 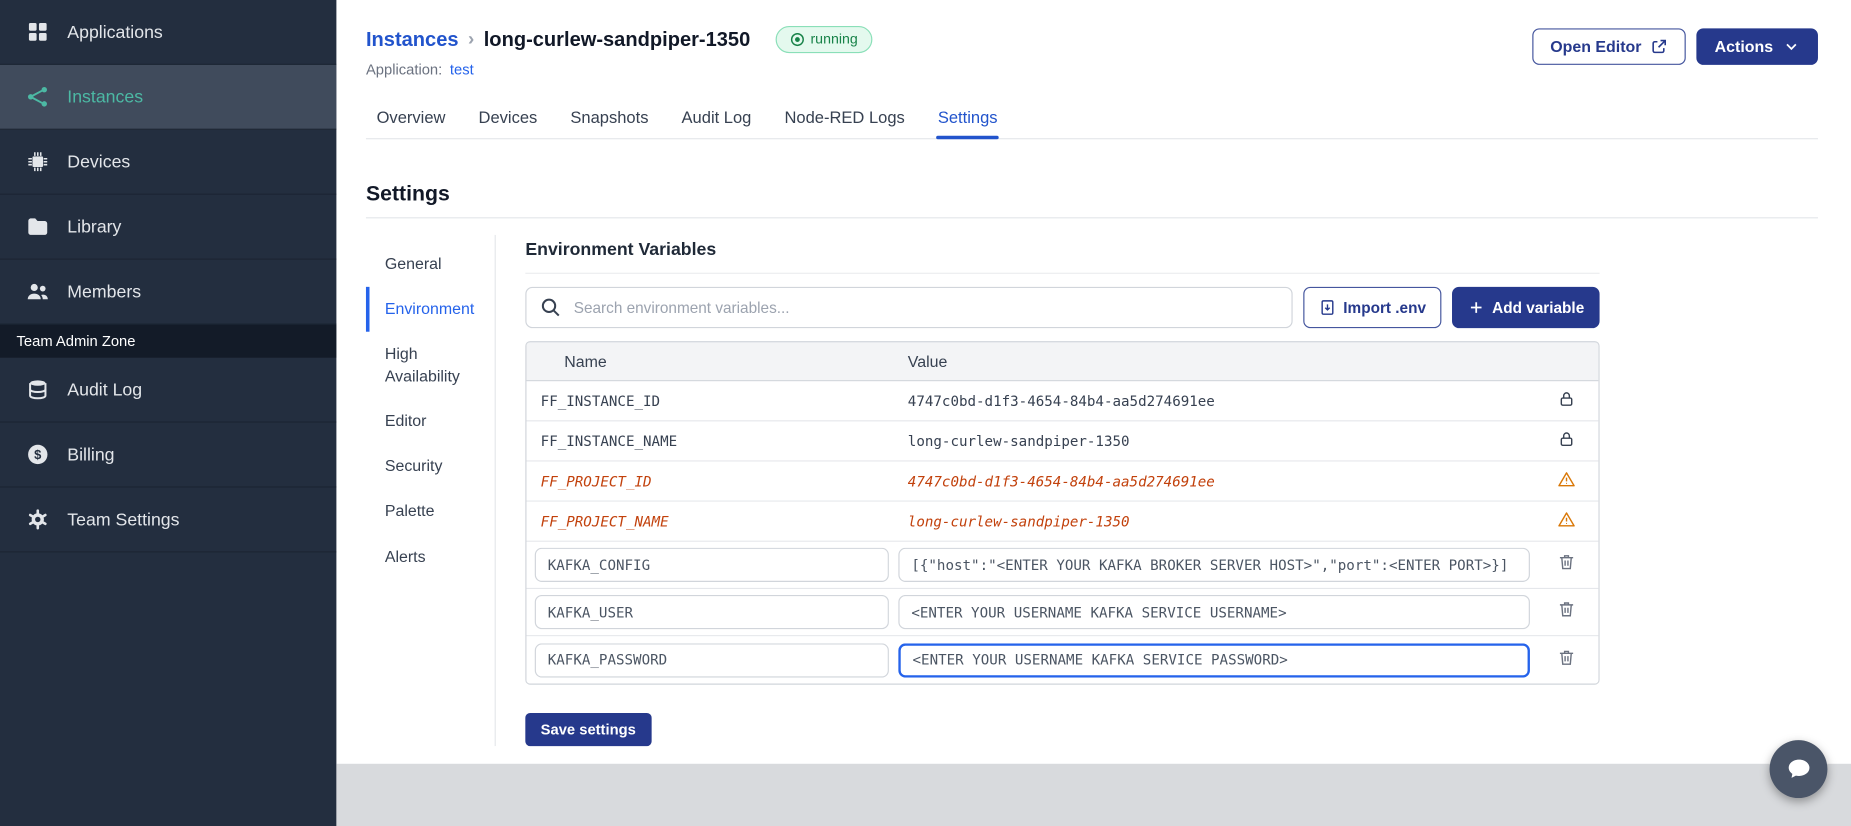 I want to click on page-footer-area, so click(x=1093, y=794).